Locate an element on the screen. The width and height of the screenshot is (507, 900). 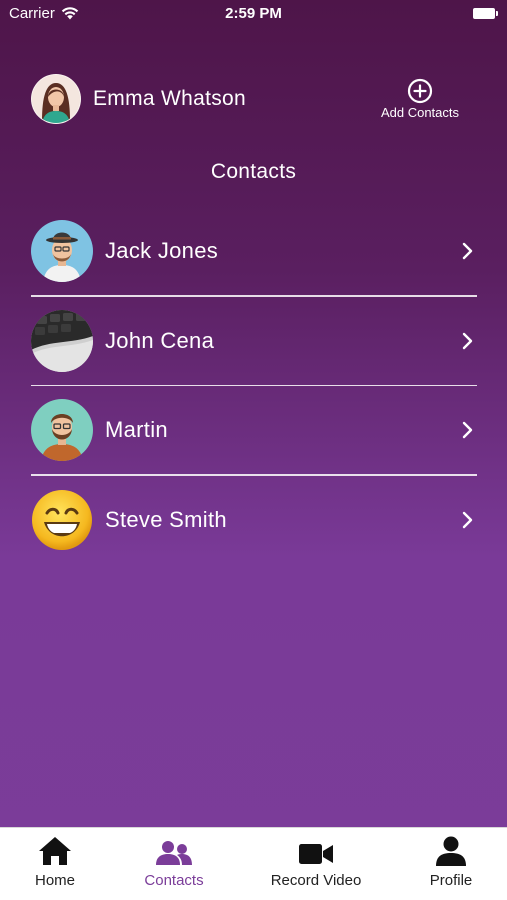
man-with-hat-avatar-icon is located at coordinates (62, 251).